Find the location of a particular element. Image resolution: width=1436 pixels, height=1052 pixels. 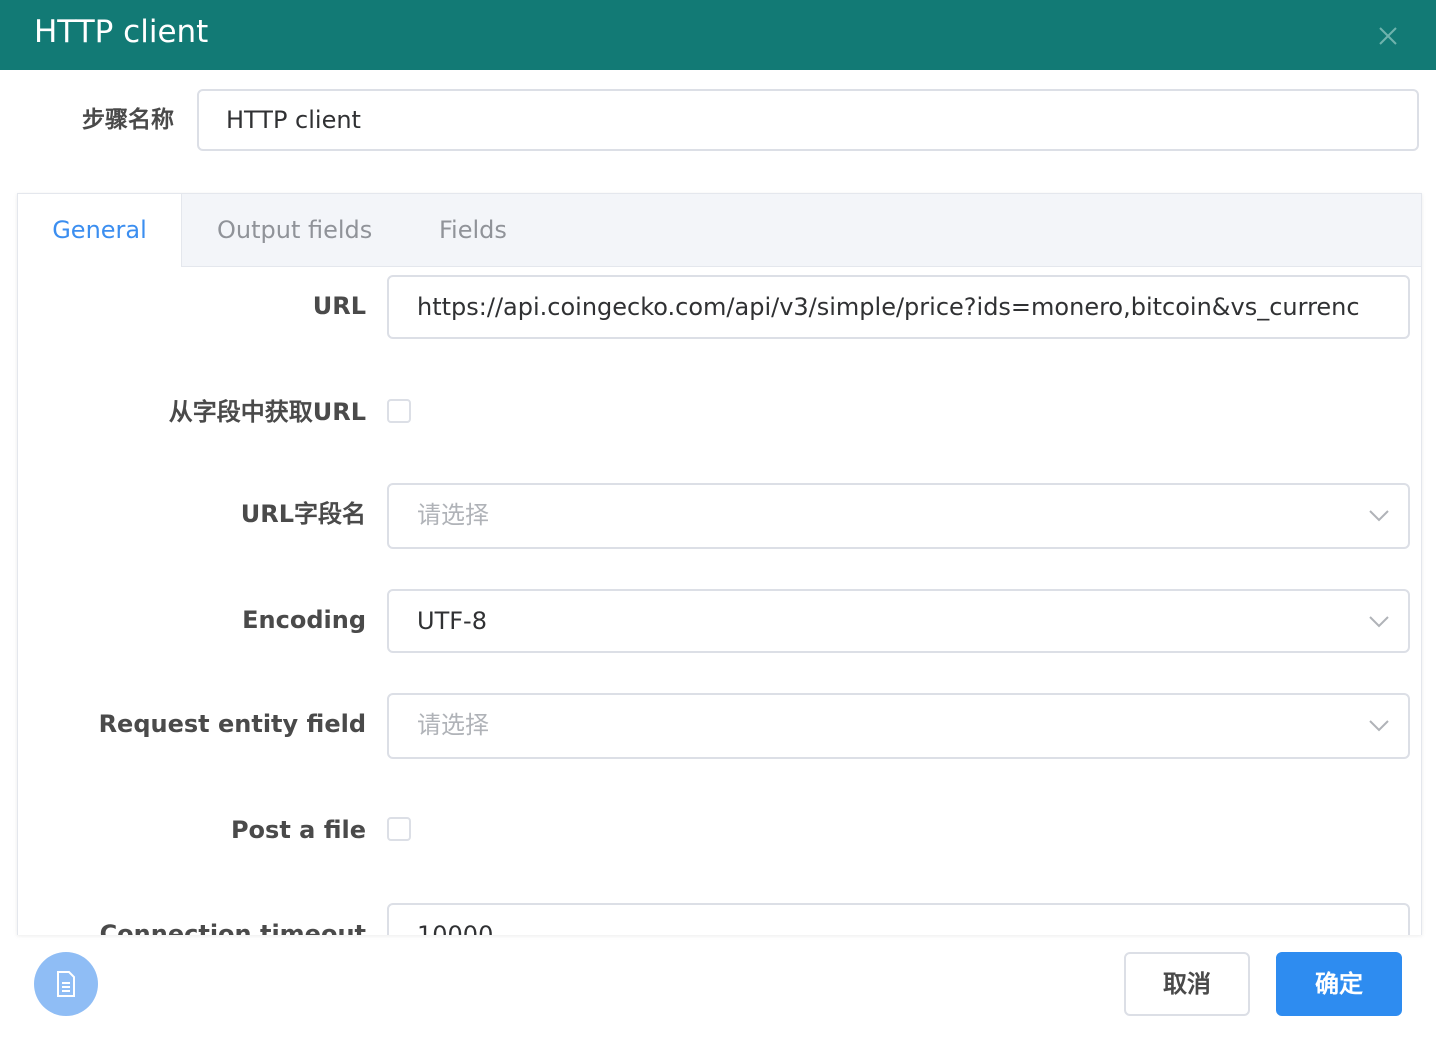

request-entity-field-label: Request entity field is located at coordinates (232, 724).